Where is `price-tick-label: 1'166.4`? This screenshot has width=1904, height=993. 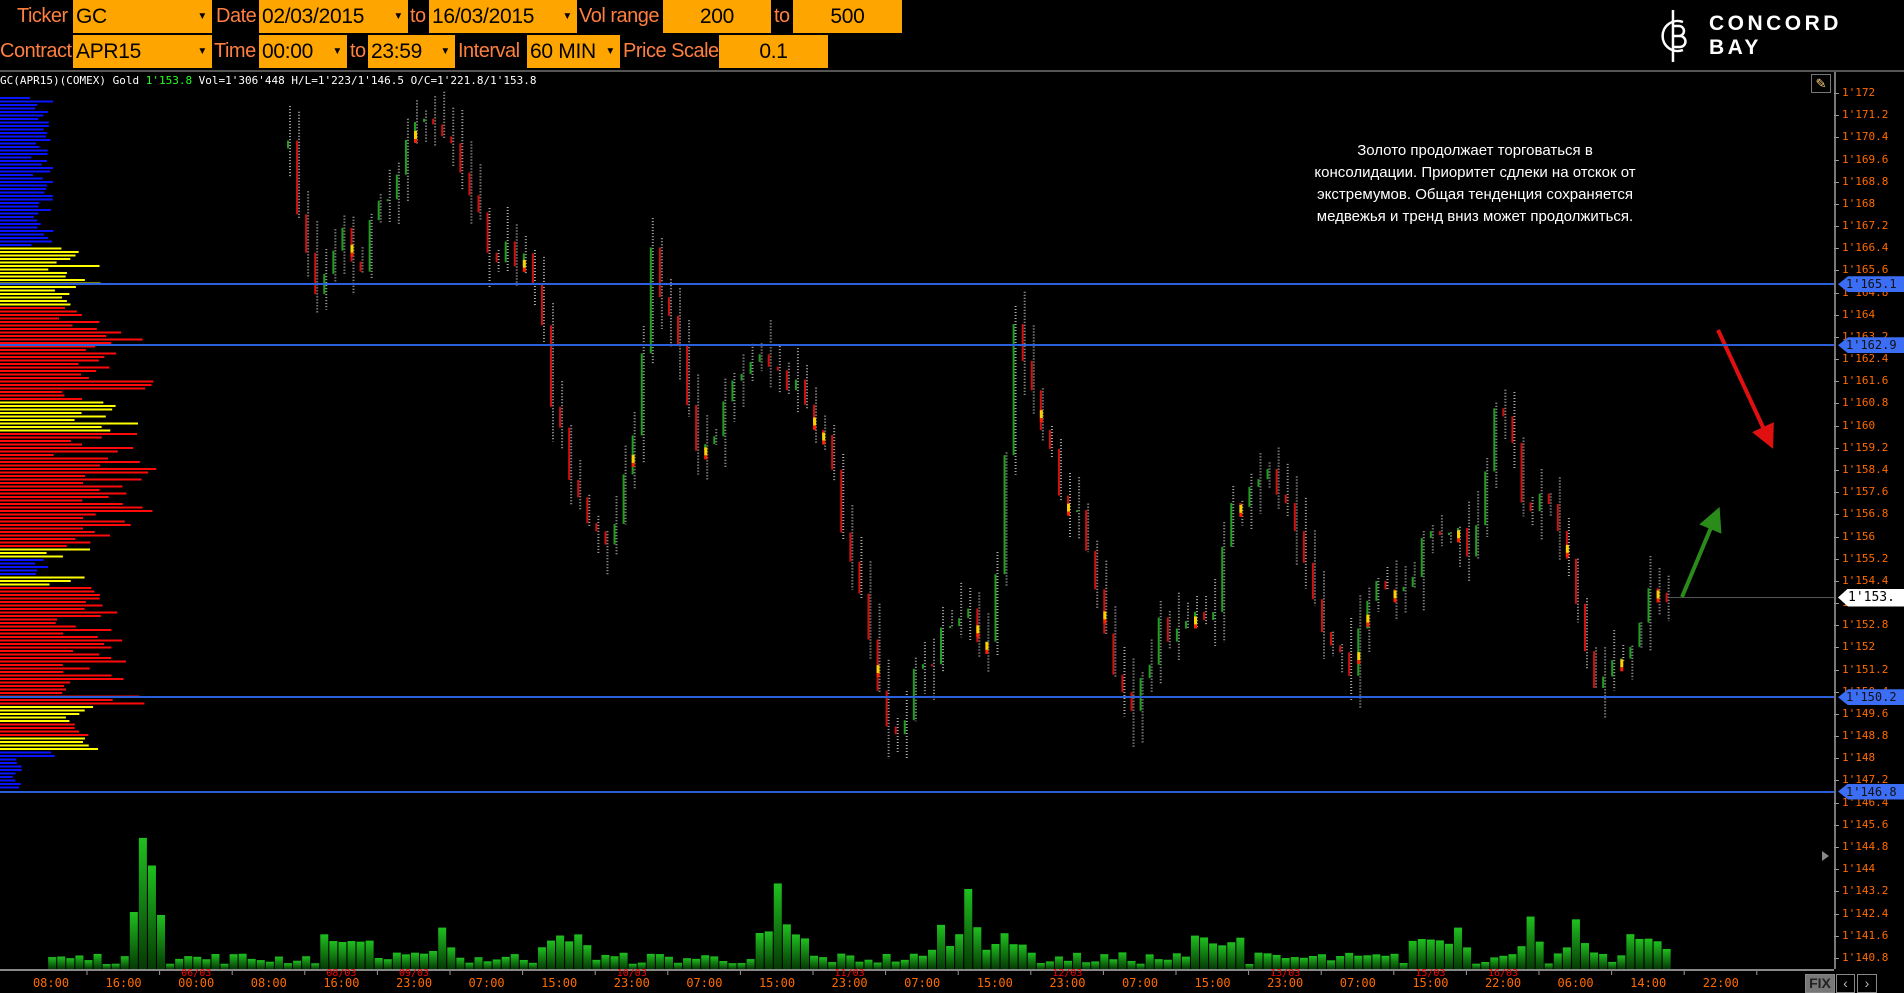
price-tick-label: 1'166.4 is located at coordinates (1865, 248).